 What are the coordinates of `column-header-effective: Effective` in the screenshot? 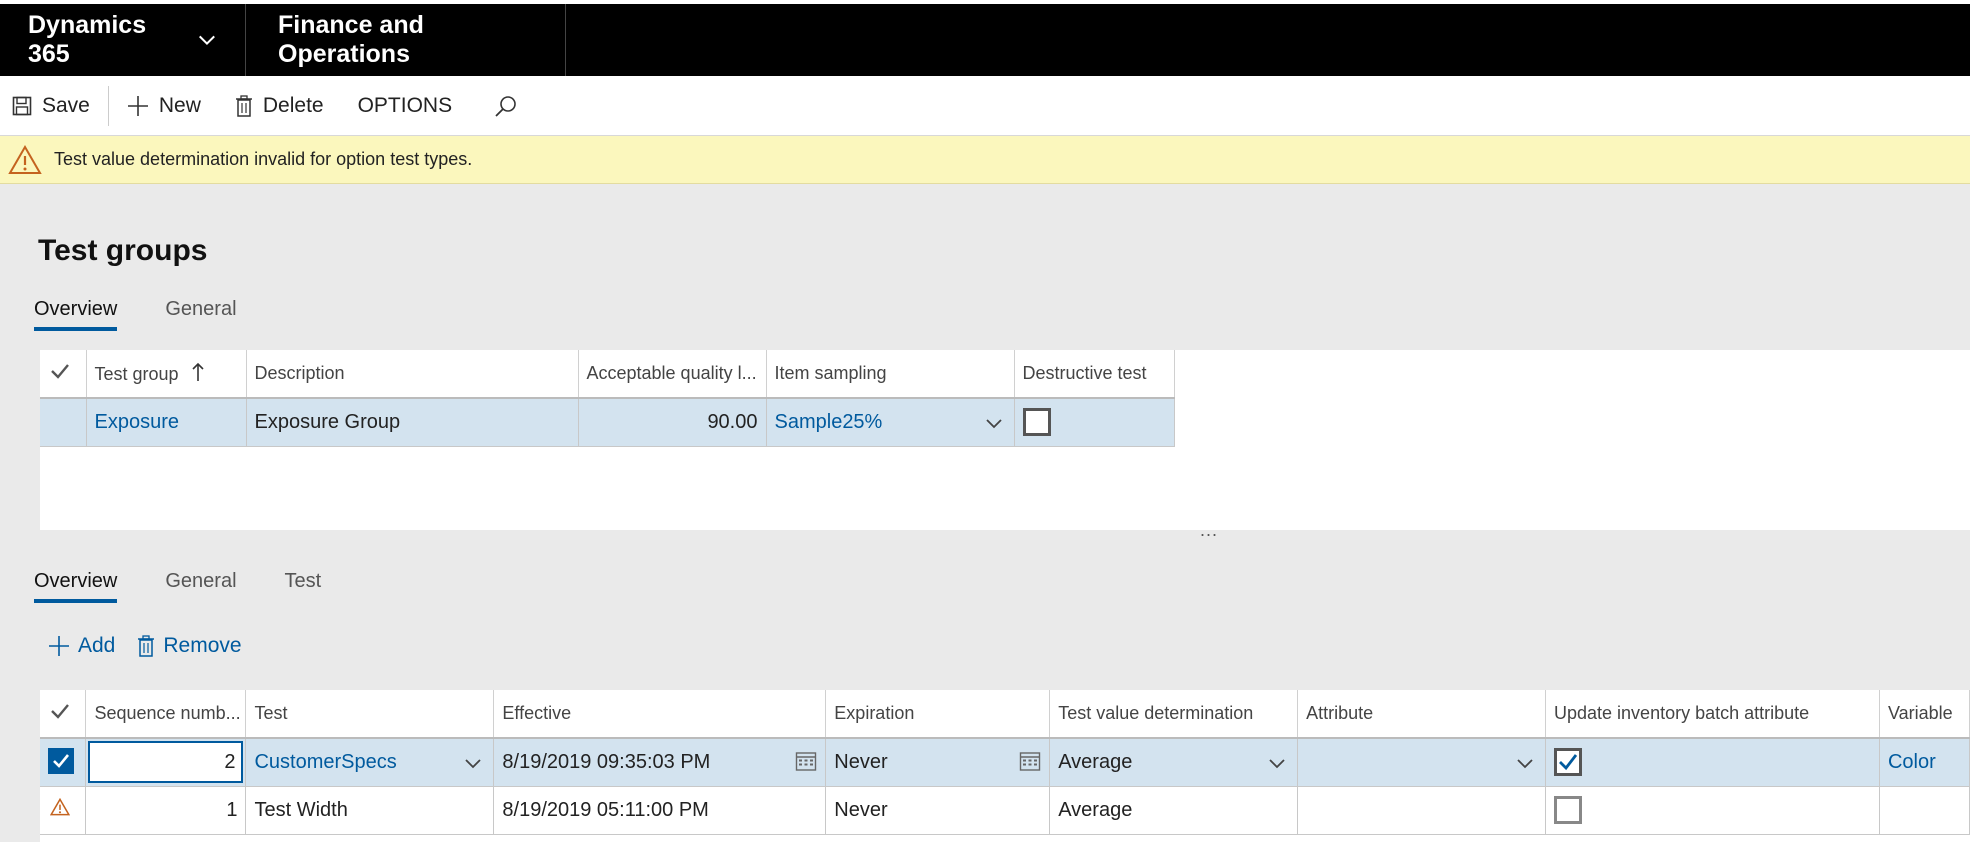 It's located at (660, 714).